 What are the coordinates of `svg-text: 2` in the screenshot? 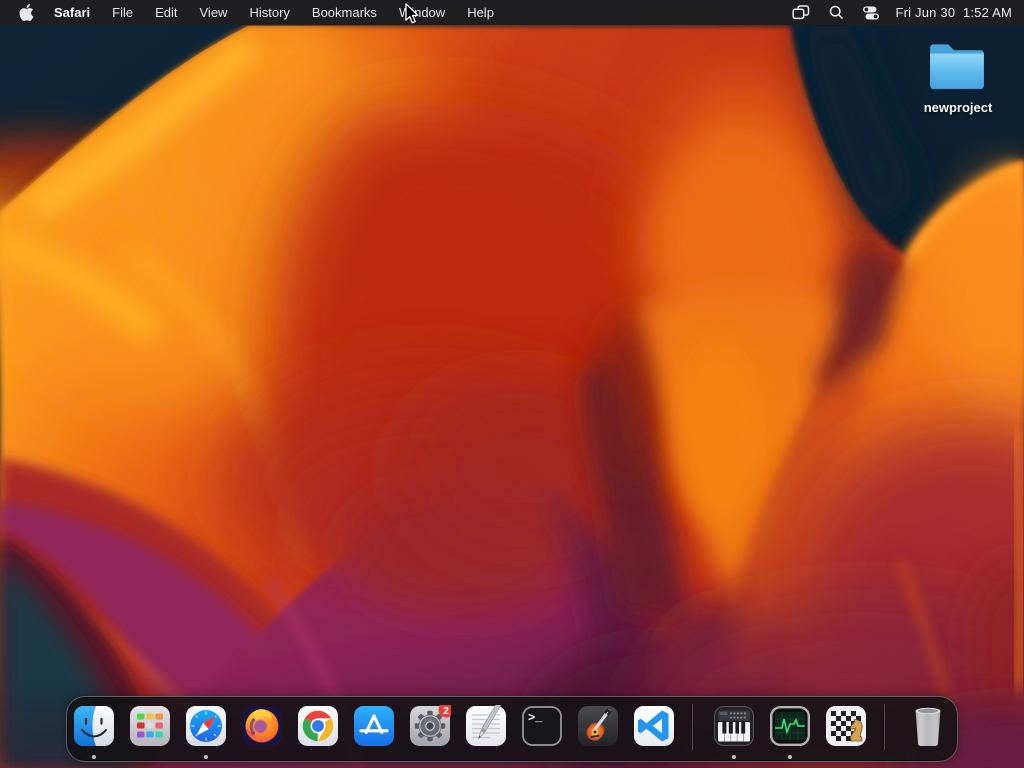 It's located at (446, 711).